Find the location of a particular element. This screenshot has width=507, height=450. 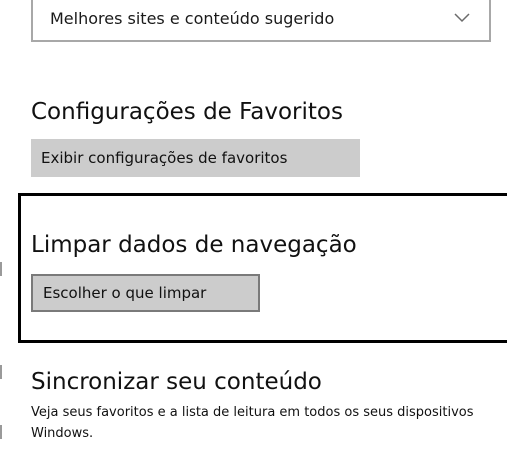

sync-content-heading: Sincronizar seu conteúdo is located at coordinates (176, 382).